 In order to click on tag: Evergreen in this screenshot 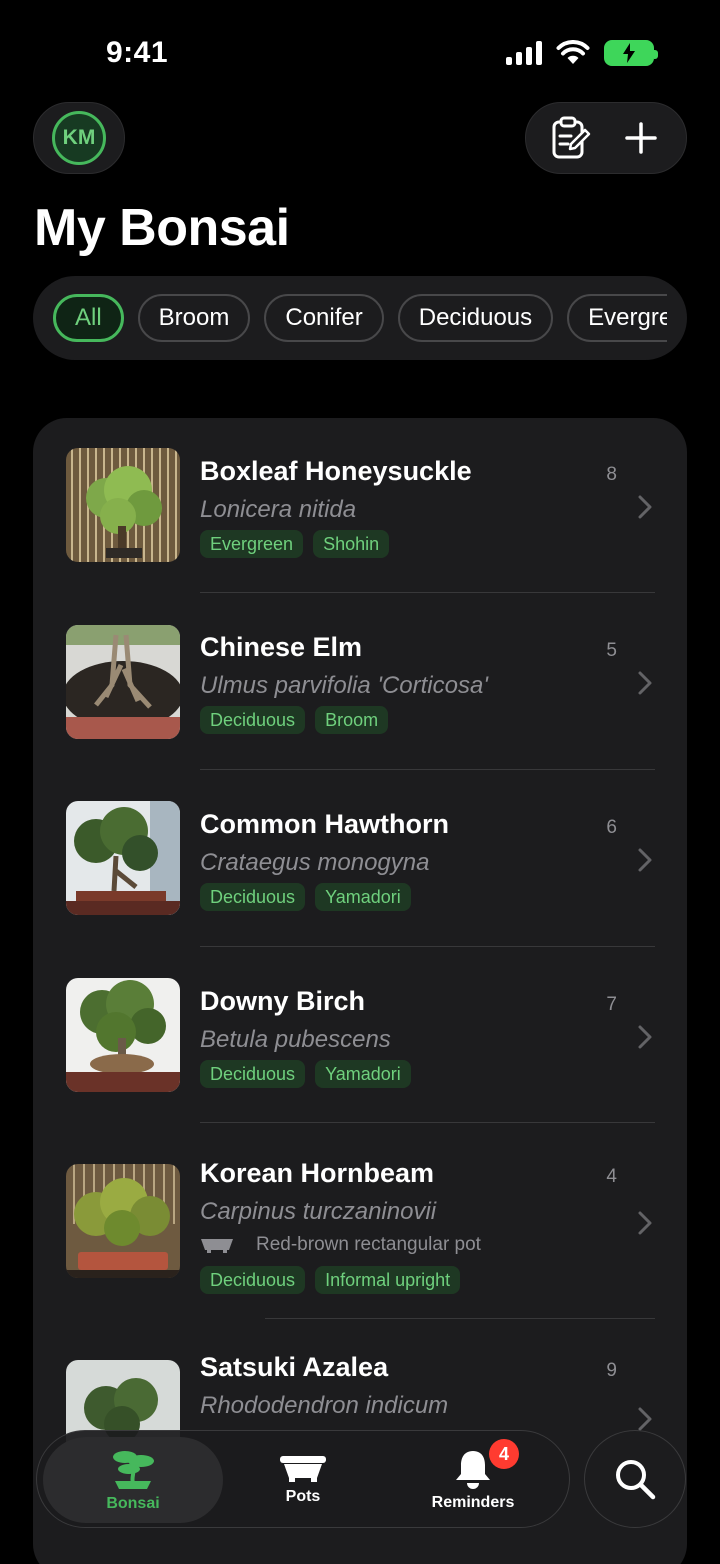, I will do `click(252, 544)`.